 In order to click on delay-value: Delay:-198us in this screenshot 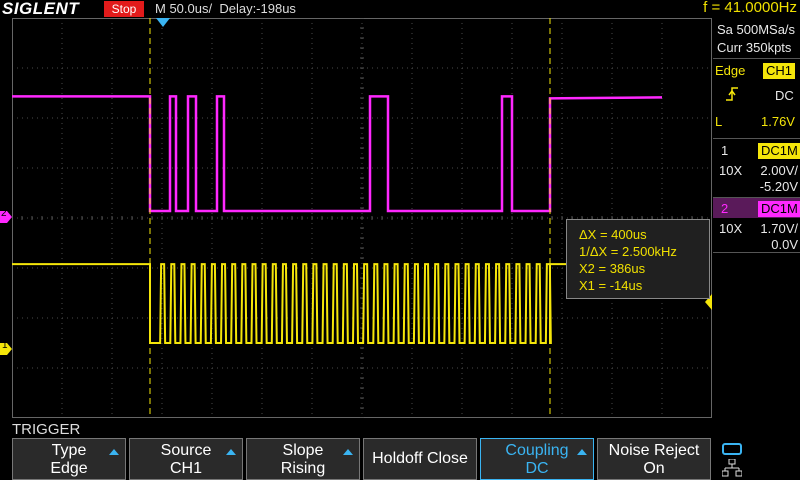, I will do `click(257, 8)`.